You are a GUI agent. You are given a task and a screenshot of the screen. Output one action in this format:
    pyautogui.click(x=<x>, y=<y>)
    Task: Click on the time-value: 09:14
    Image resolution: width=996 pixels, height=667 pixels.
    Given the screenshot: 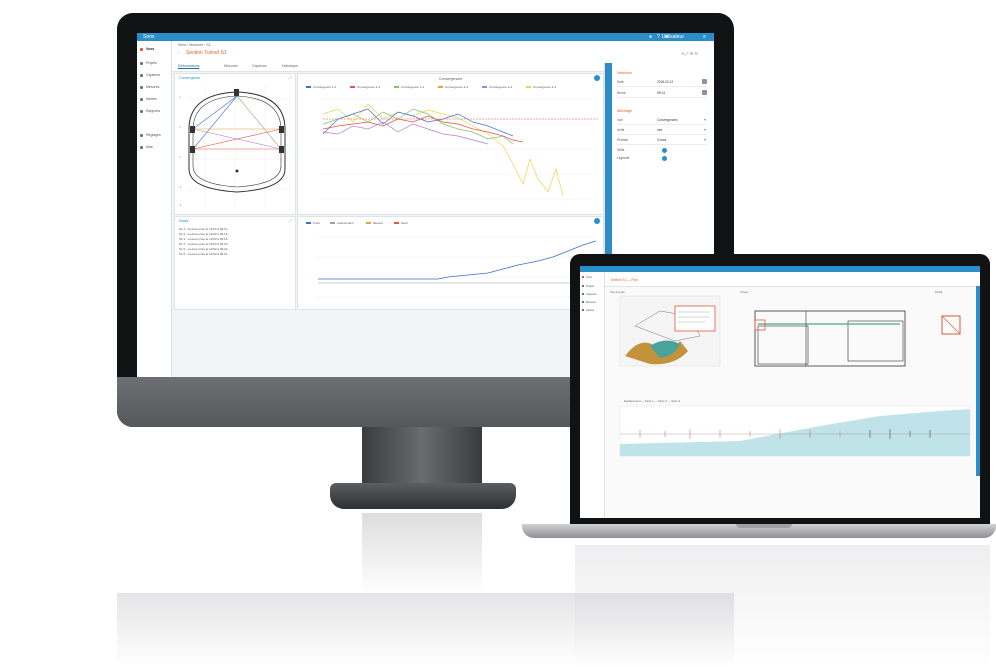 What is the action you would take?
    pyautogui.click(x=661, y=93)
    